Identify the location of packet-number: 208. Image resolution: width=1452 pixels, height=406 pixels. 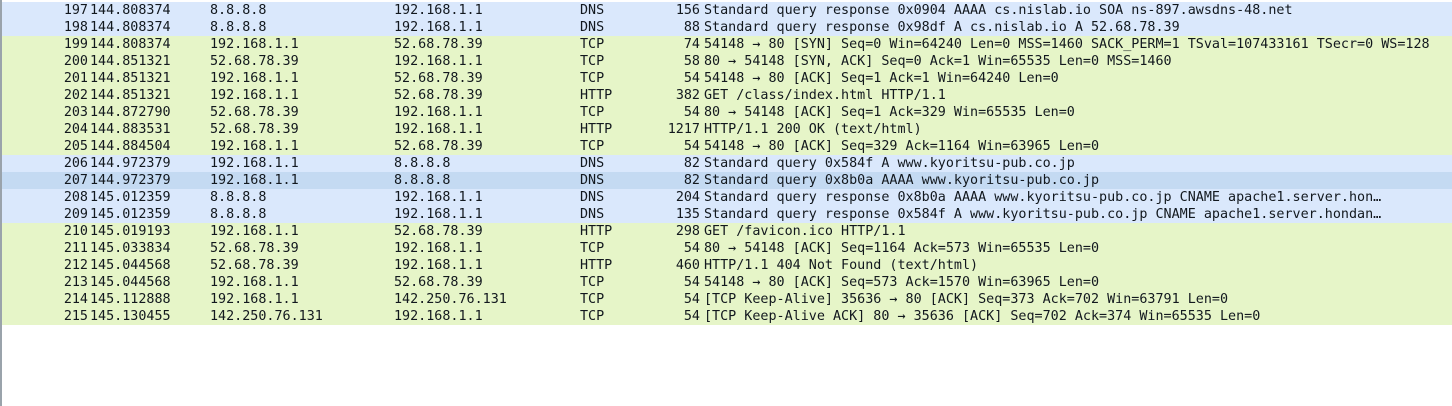
(75, 197).